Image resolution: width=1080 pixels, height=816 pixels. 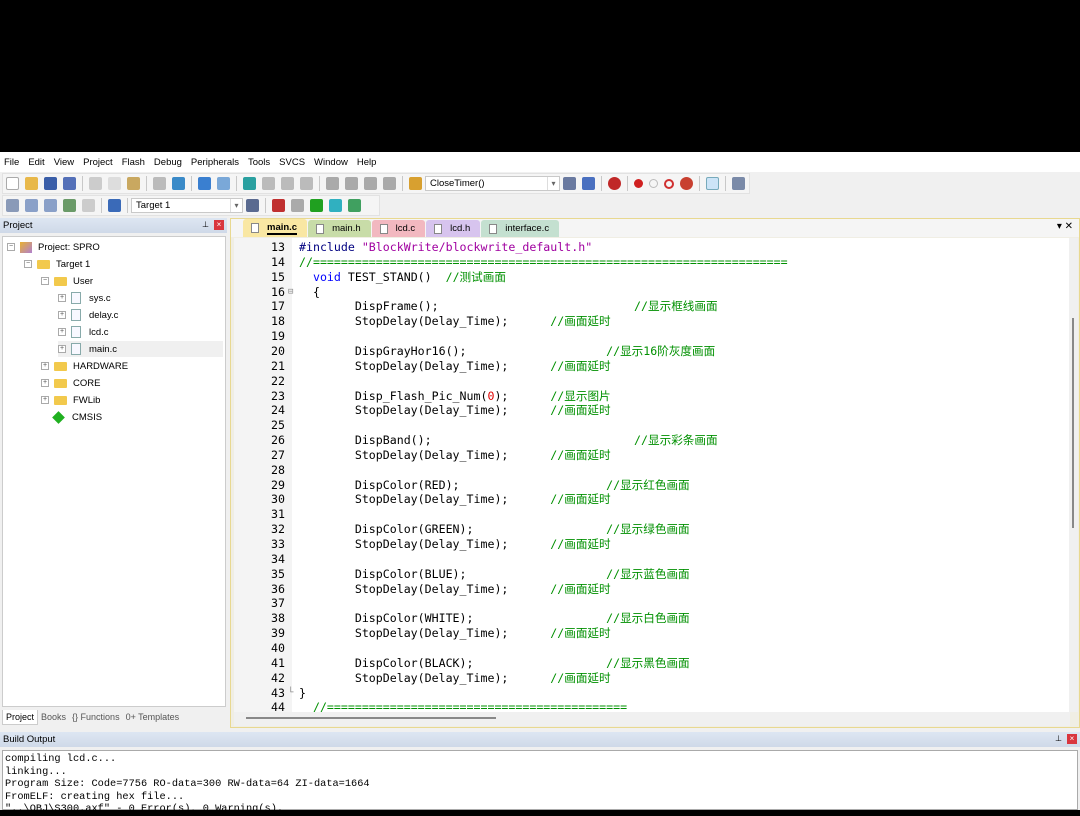 What do you see at coordinates (57, 264) in the screenshot?
I see `tree-node-target-1: − Target 1` at bounding box center [57, 264].